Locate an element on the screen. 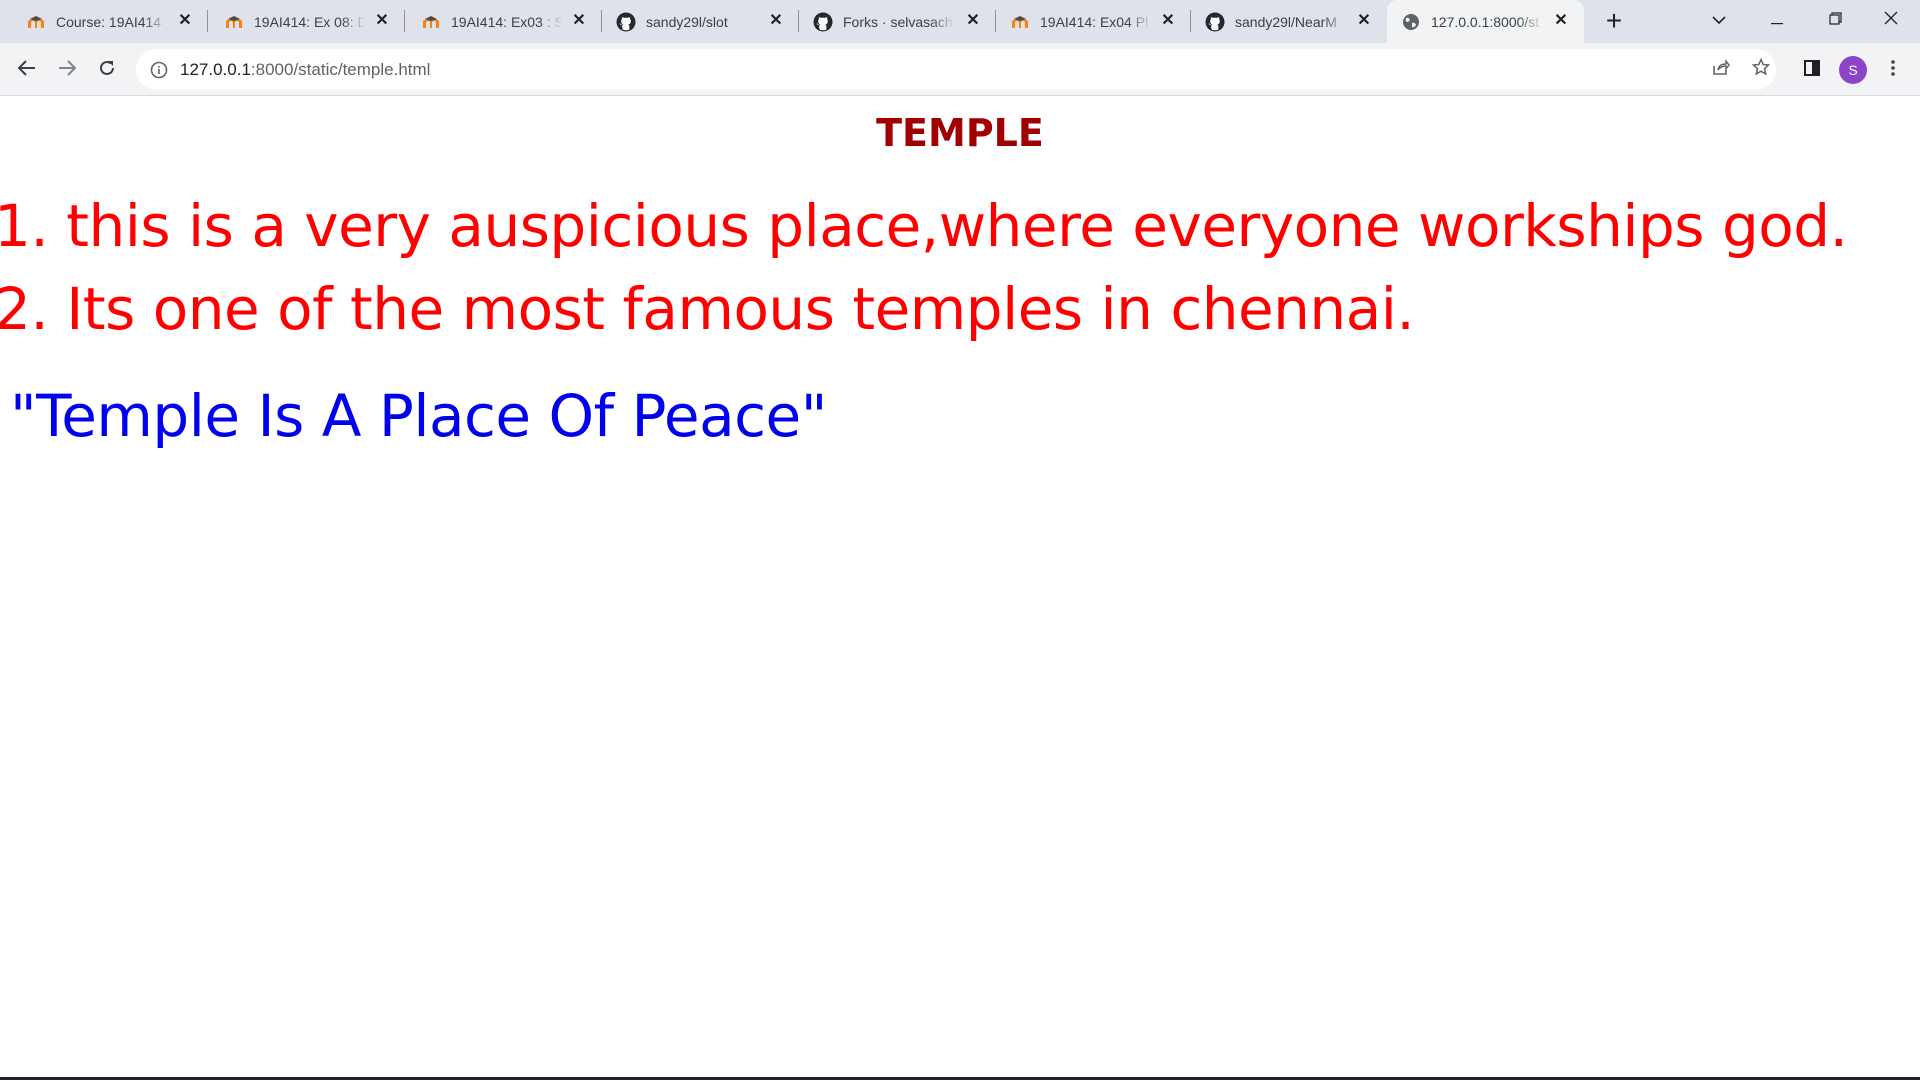 The height and width of the screenshot is (1080, 1920). browser-toolbar: 127.0.0.1:8000/static/temple.html S is located at coordinates (960, 69).